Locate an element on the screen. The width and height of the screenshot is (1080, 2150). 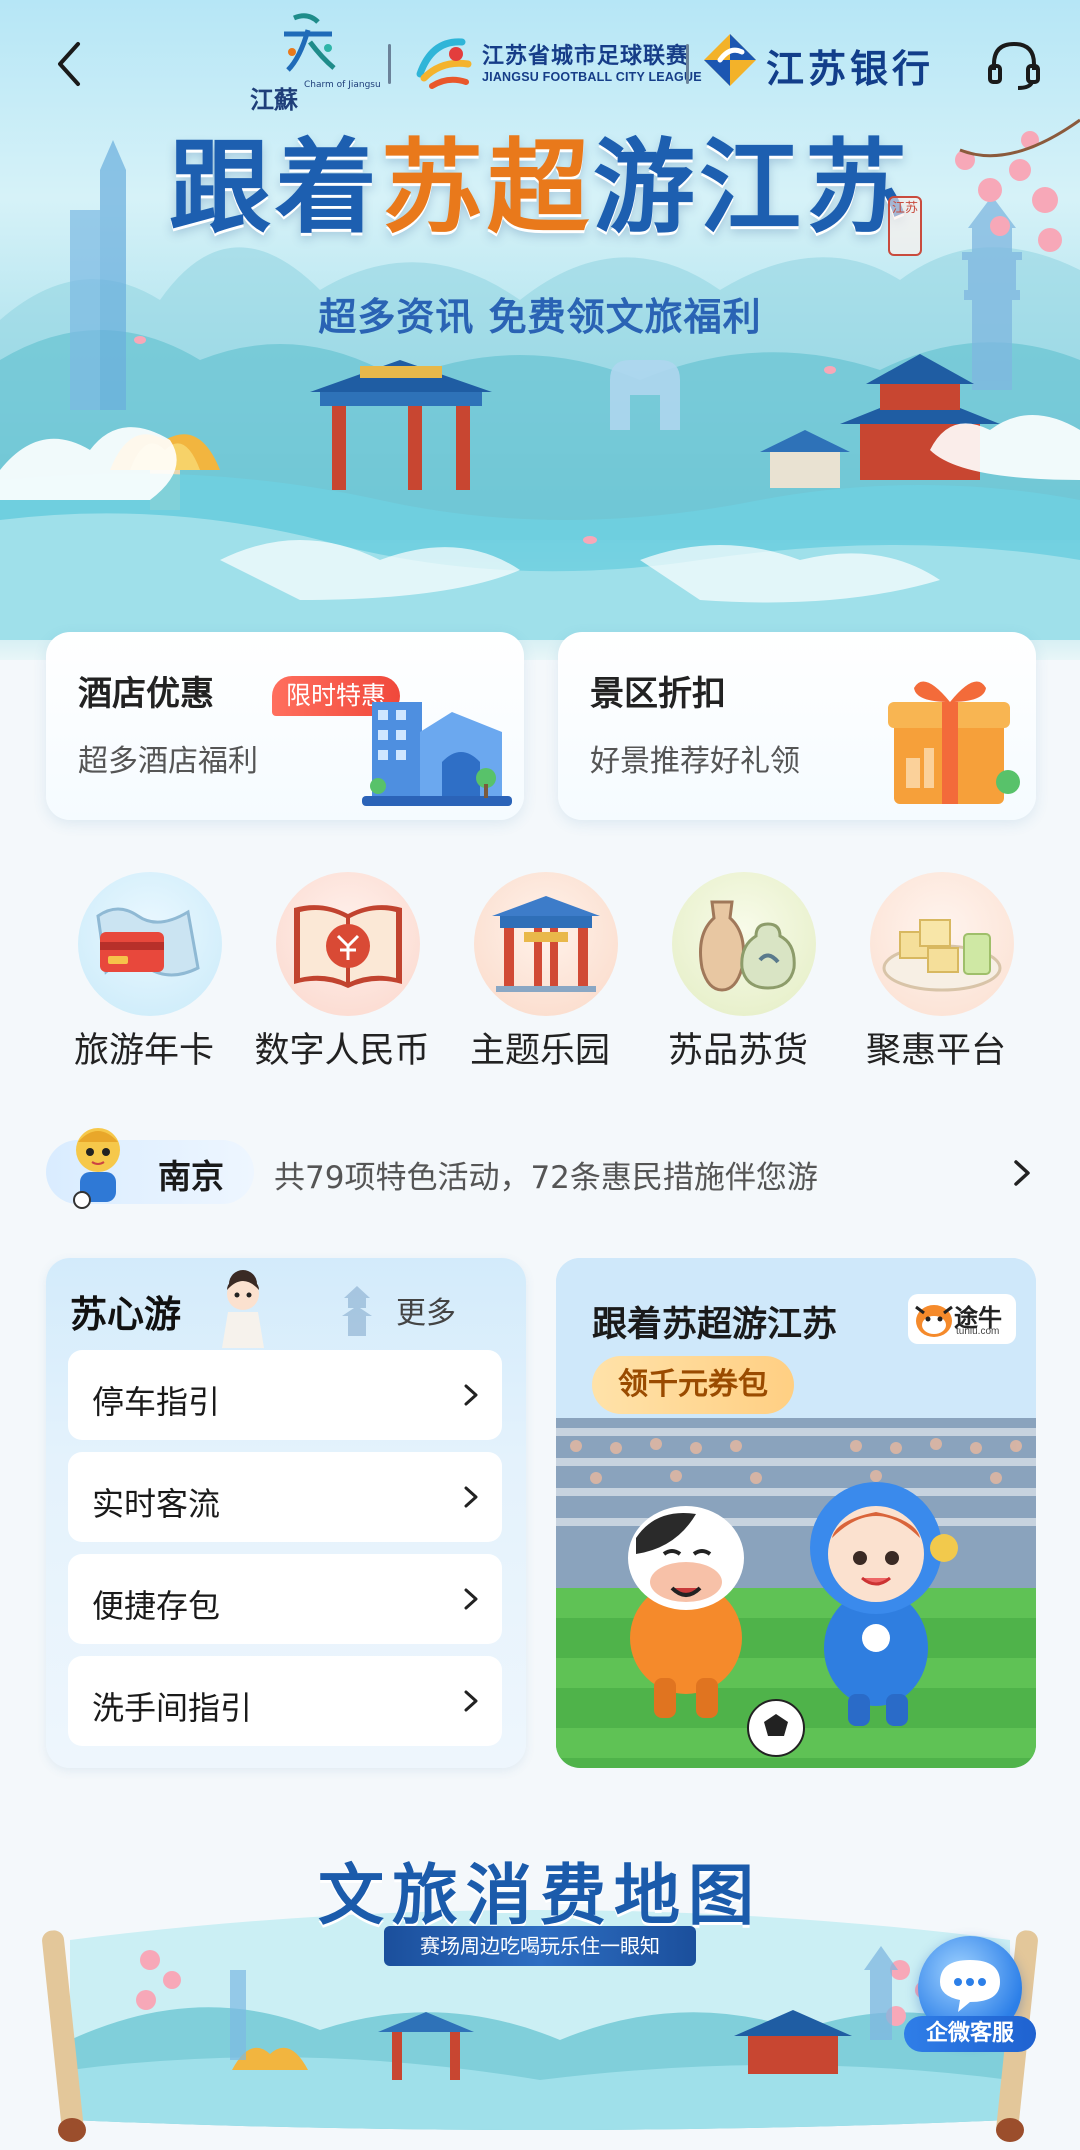
more-link: 更多 is located at coordinates (426, 1310).